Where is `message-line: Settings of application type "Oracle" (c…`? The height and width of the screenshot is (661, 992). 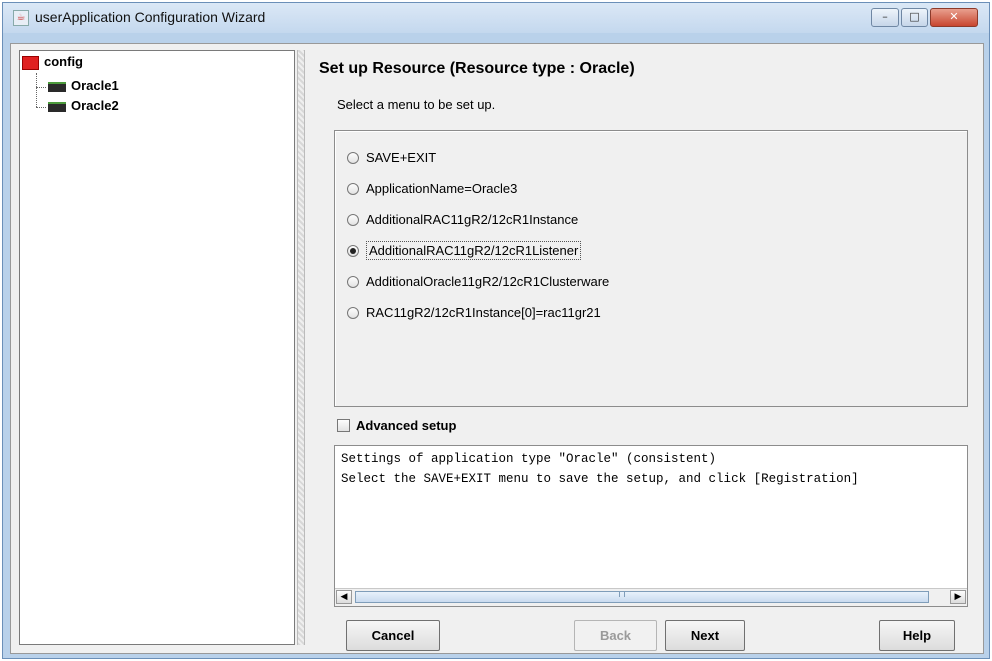 message-line: Settings of application type "Oracle" (c… is located at coordinates (529, 459).